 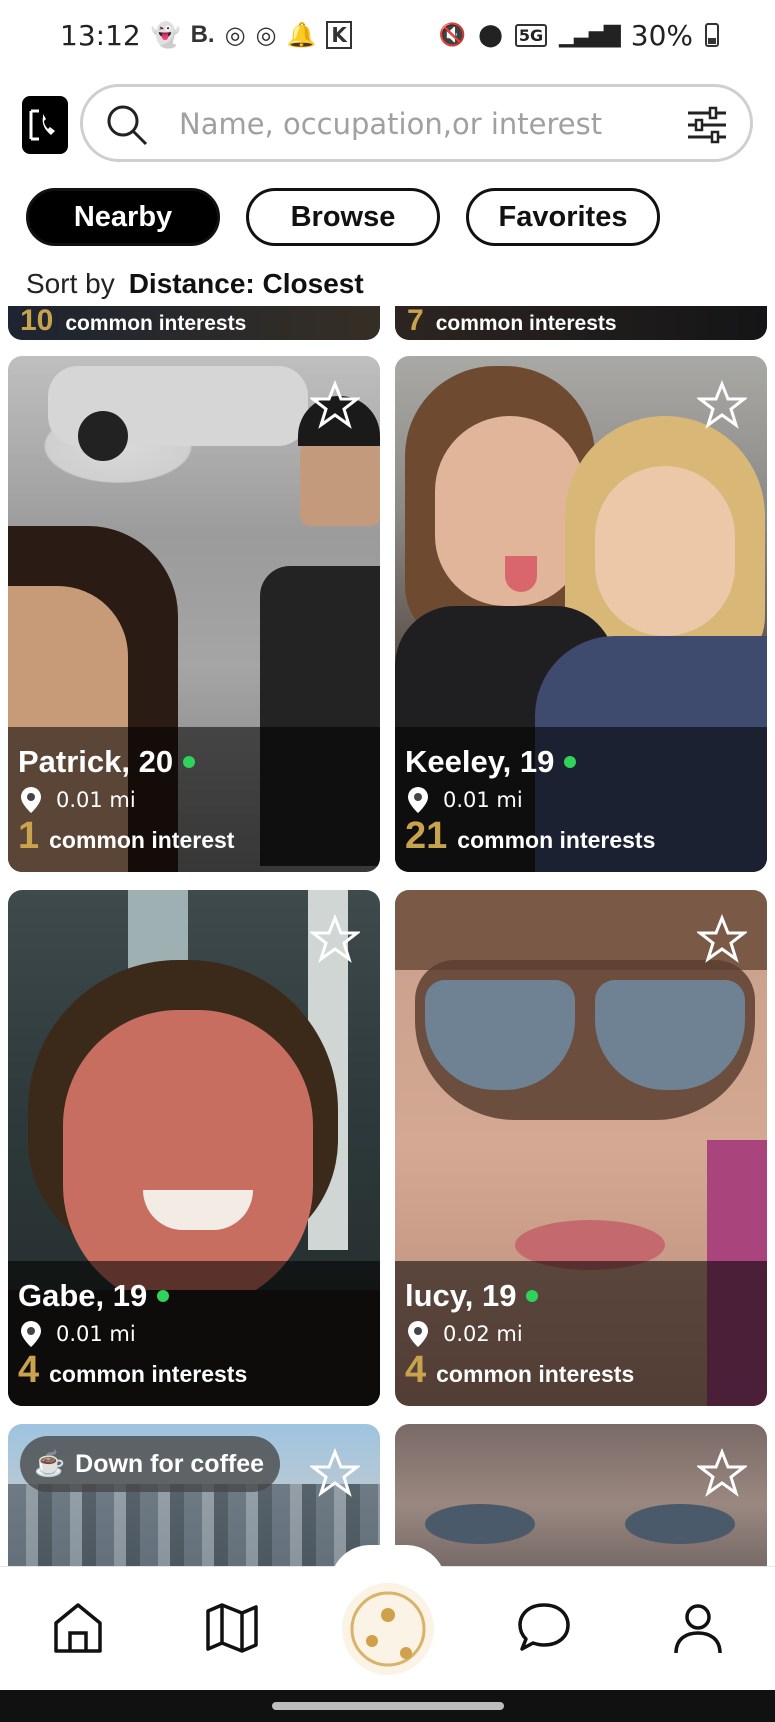 I want to click on network-label: 5G, so click(x=531, y=35).